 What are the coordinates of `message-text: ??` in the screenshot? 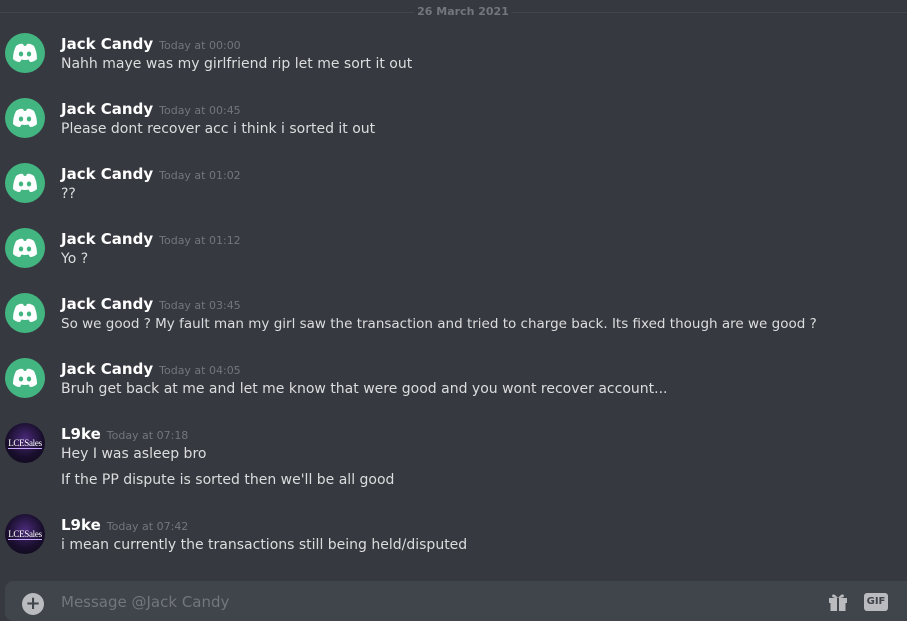 It's located at (68, 194).